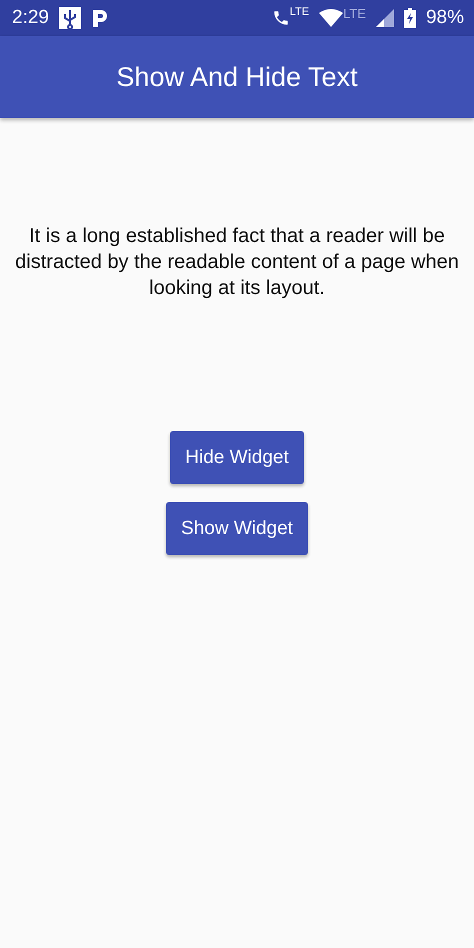 The height and width of the screenshot is (948, 474). I want to click on widget-button: Hide Widget, so click(237, 457).